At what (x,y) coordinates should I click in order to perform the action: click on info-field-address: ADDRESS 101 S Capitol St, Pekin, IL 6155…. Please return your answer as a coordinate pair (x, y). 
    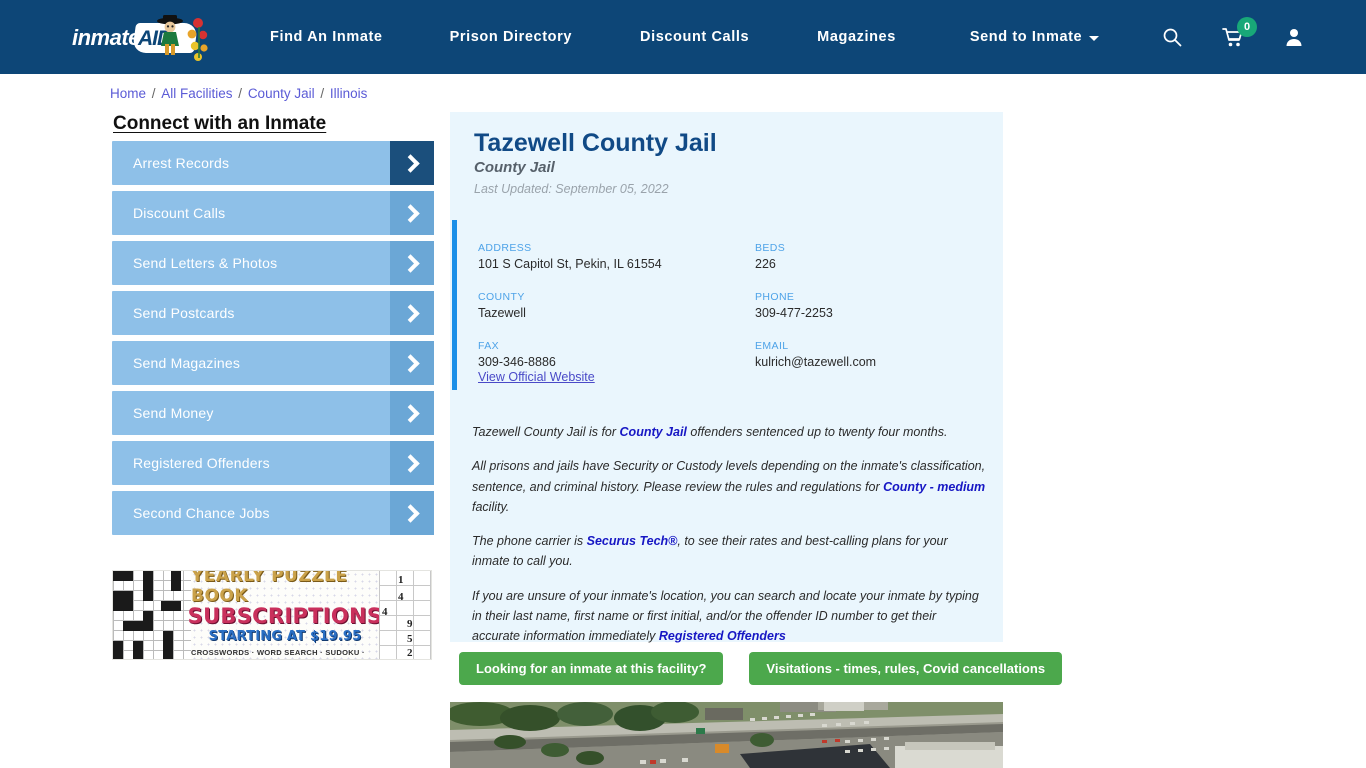
    Looking at the image, I should click on (616, 256).